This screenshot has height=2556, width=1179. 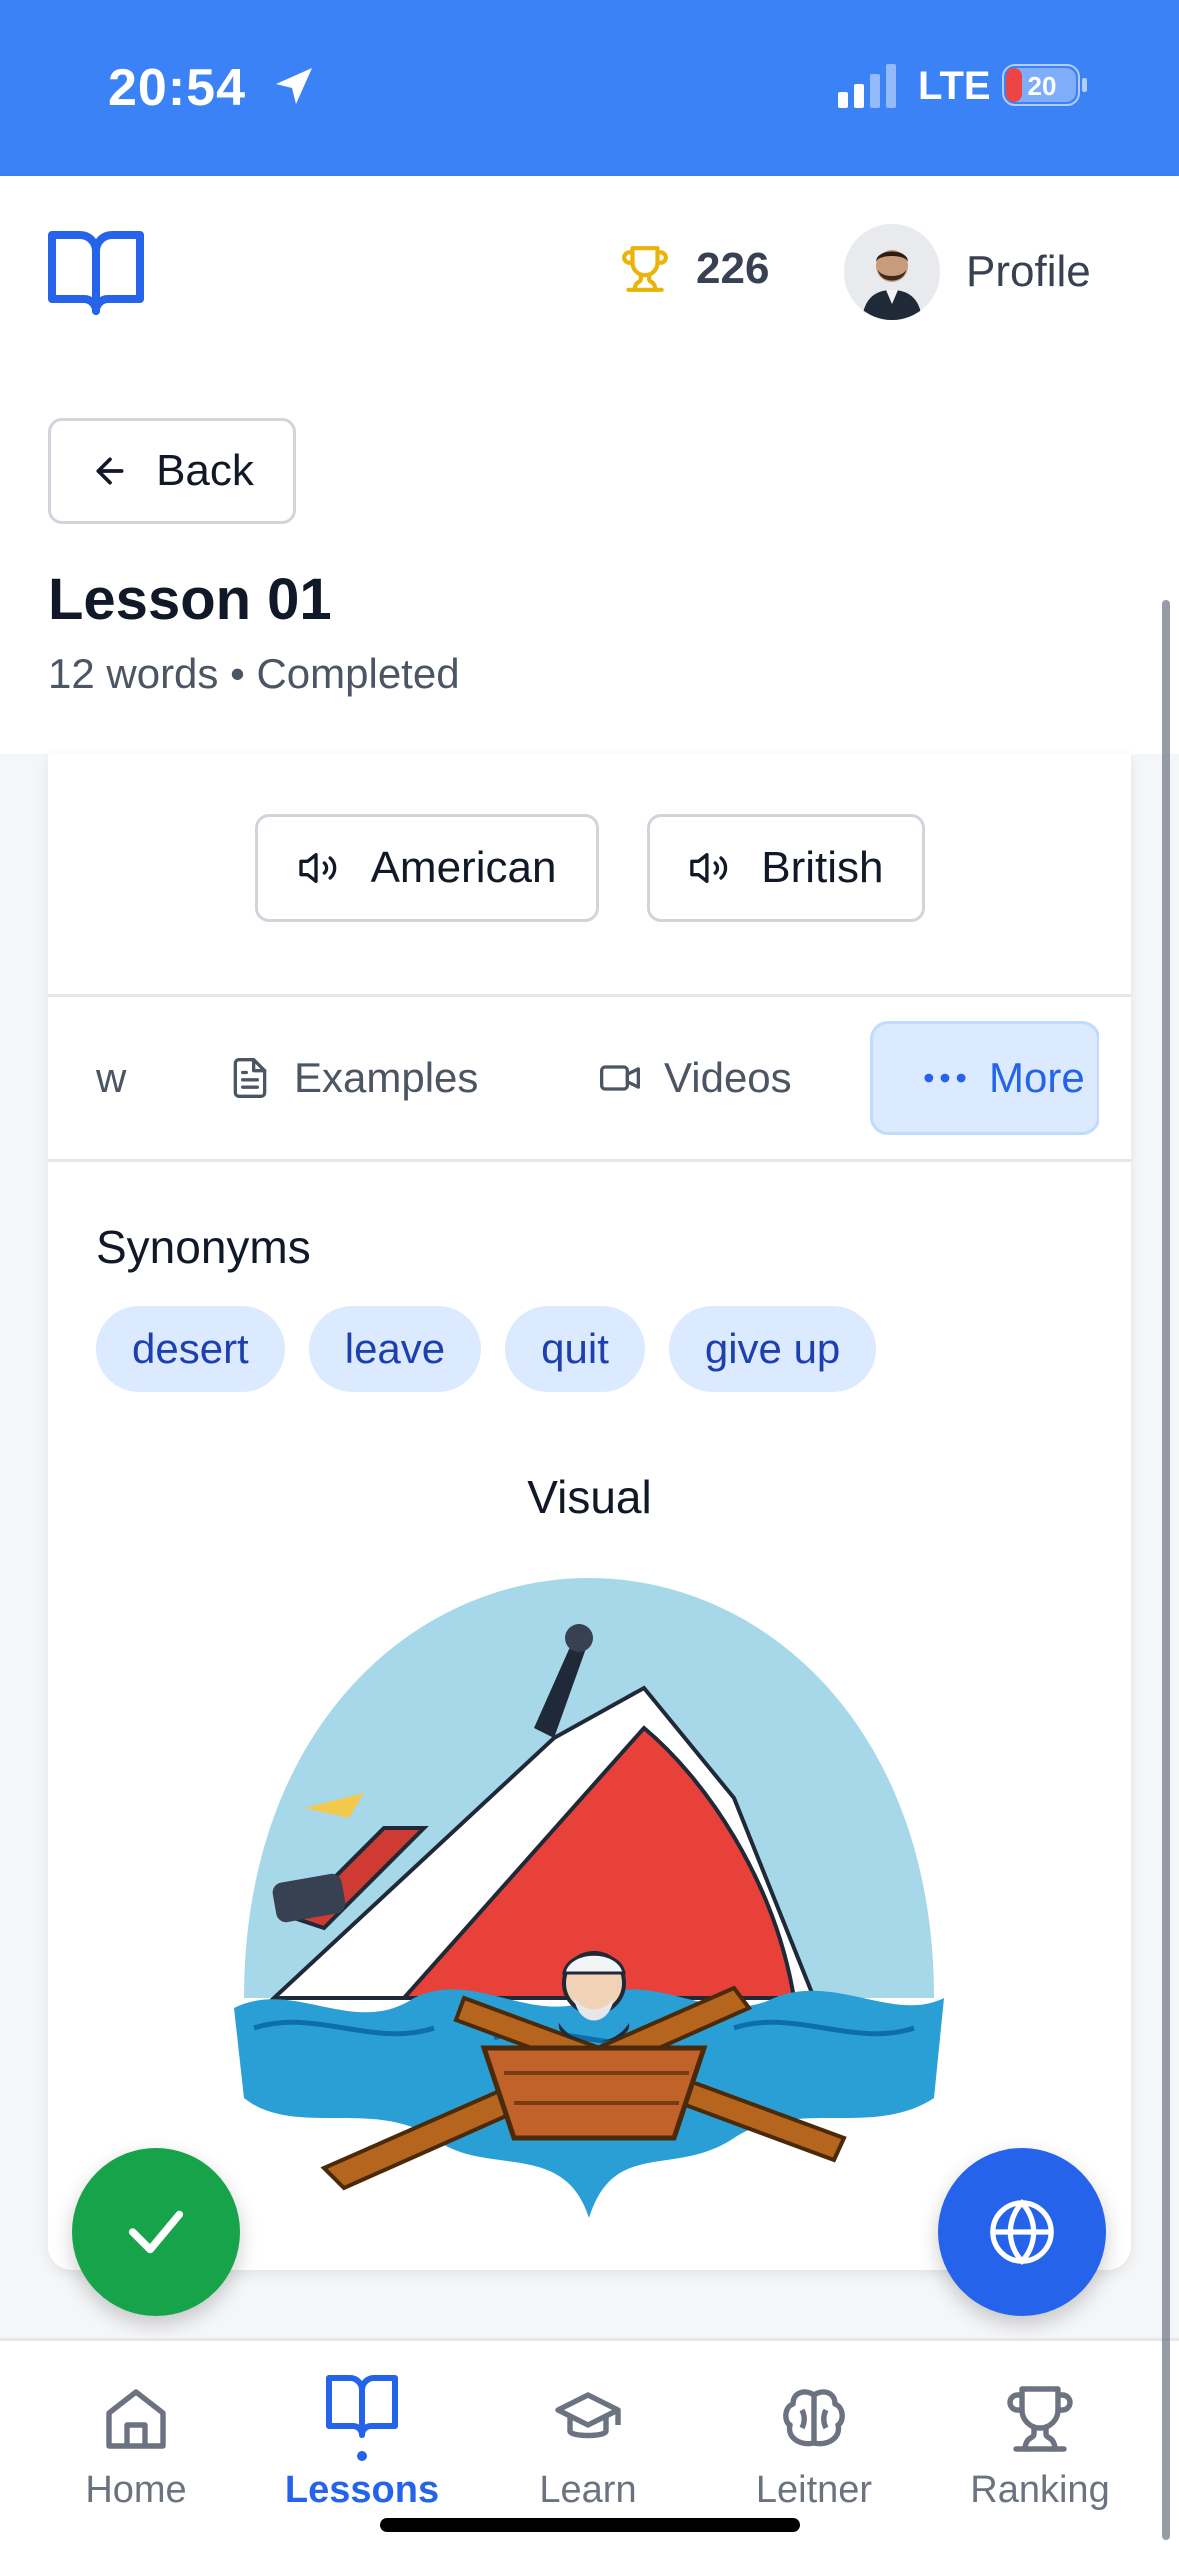 What do you see at coordinates (590, 2525) in the screenshot?
I see `home-indicator` at bounding box center [590, 2525].